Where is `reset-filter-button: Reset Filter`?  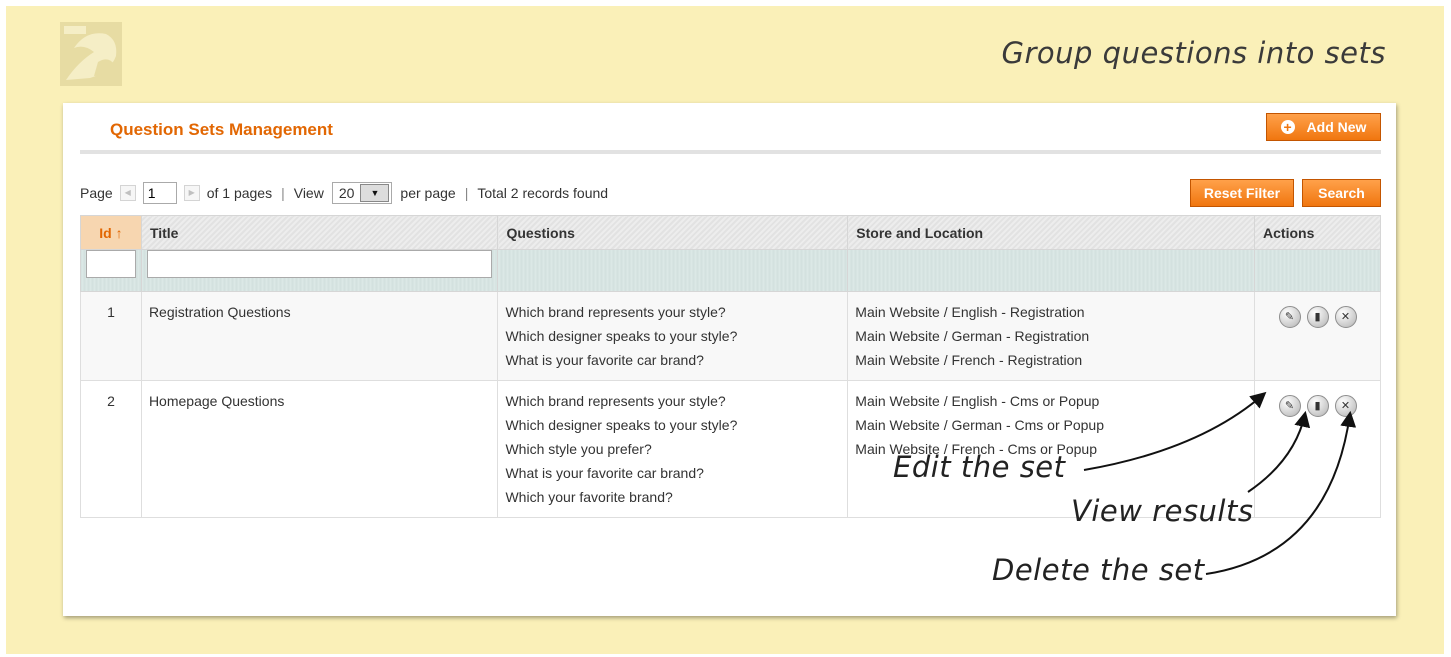
reset-filter-button: Reset Filter is located at coordinates (1242, 193).